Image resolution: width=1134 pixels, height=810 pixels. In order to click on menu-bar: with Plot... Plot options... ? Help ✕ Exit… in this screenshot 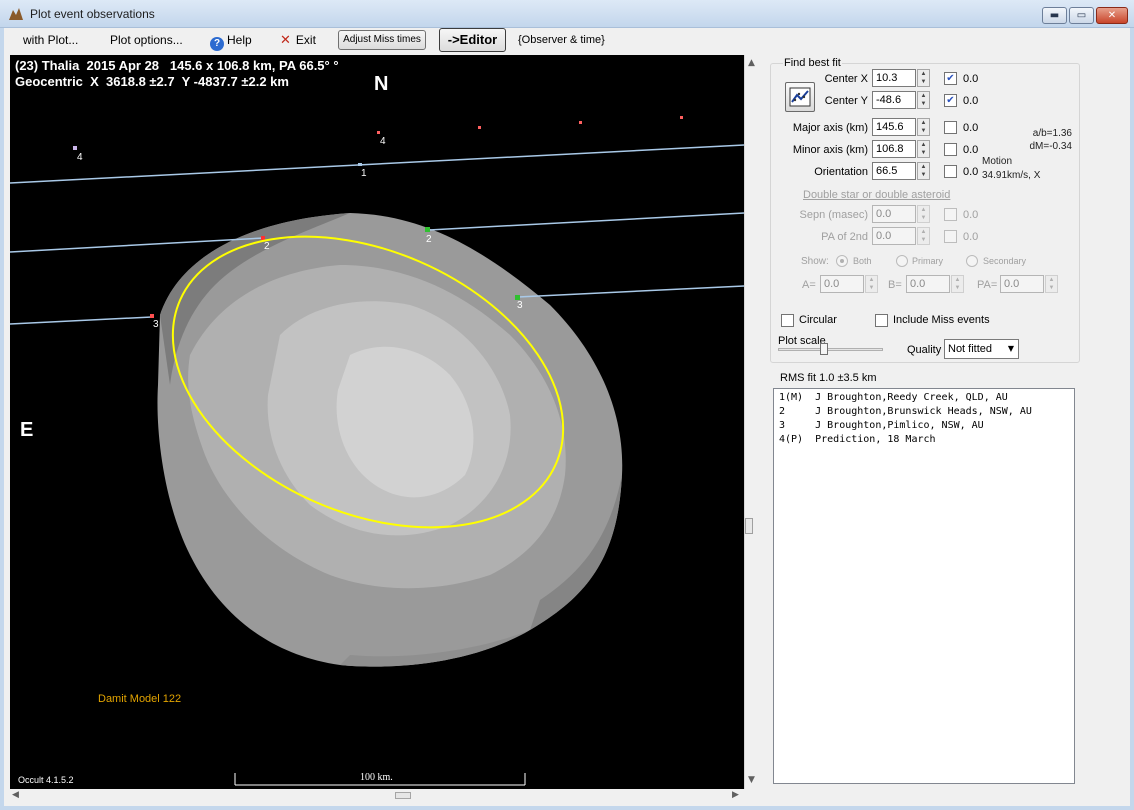, I will do `click(567, 41)`.